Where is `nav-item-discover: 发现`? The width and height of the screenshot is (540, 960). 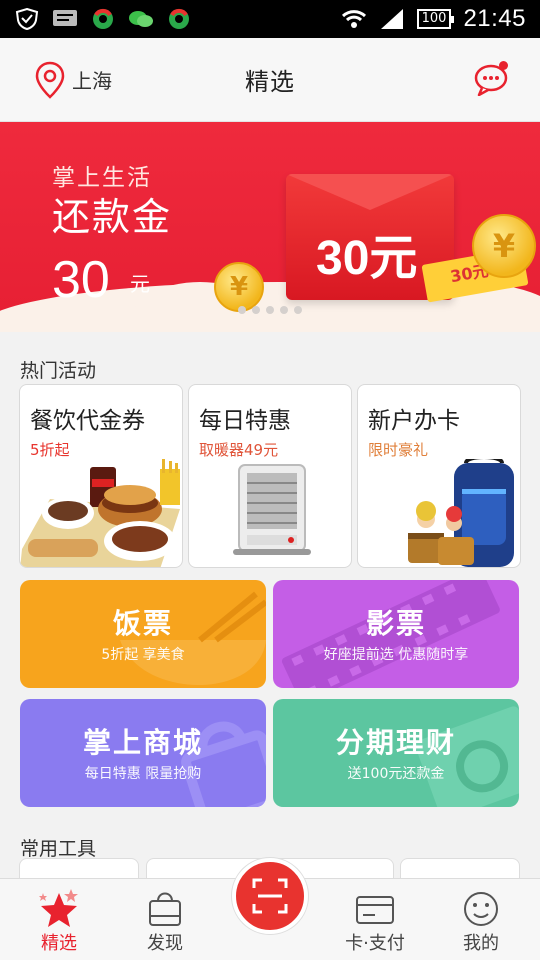
nav-item-discover: 发现 is located at coordinates (165, 922).